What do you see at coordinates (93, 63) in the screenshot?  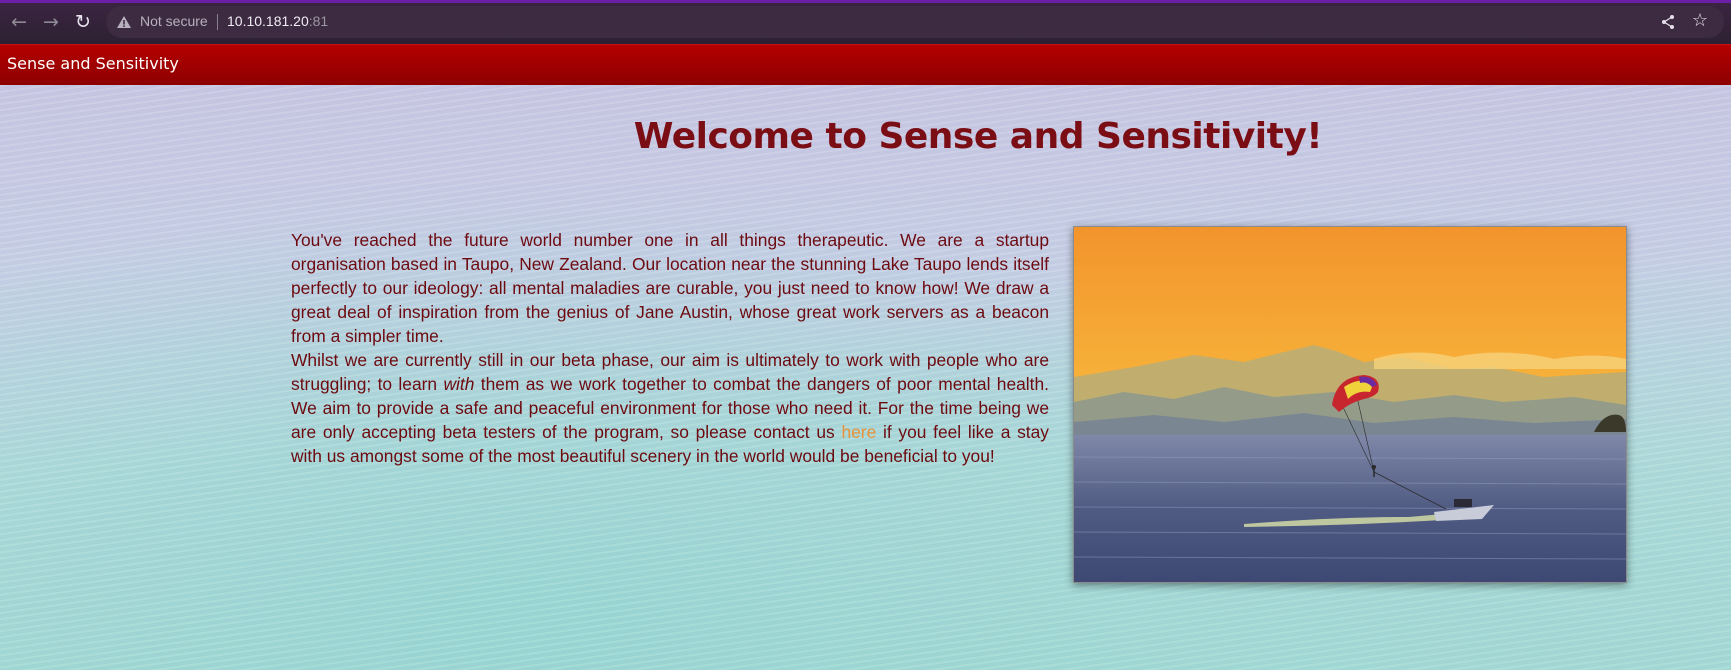 I see `site-brand: Sense and Sensitivity` at bounding box center [93, 63].